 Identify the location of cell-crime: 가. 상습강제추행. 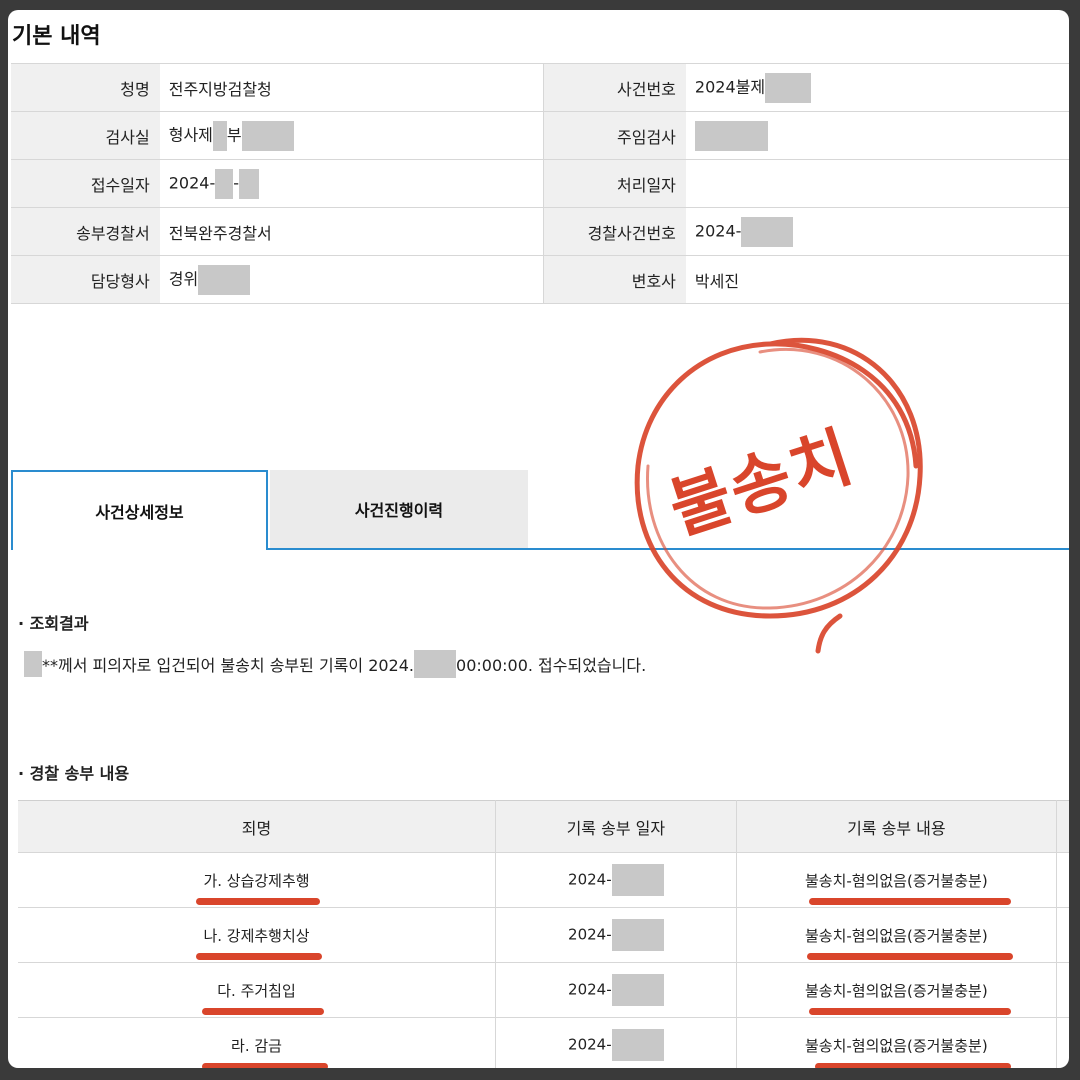
(257, 880).